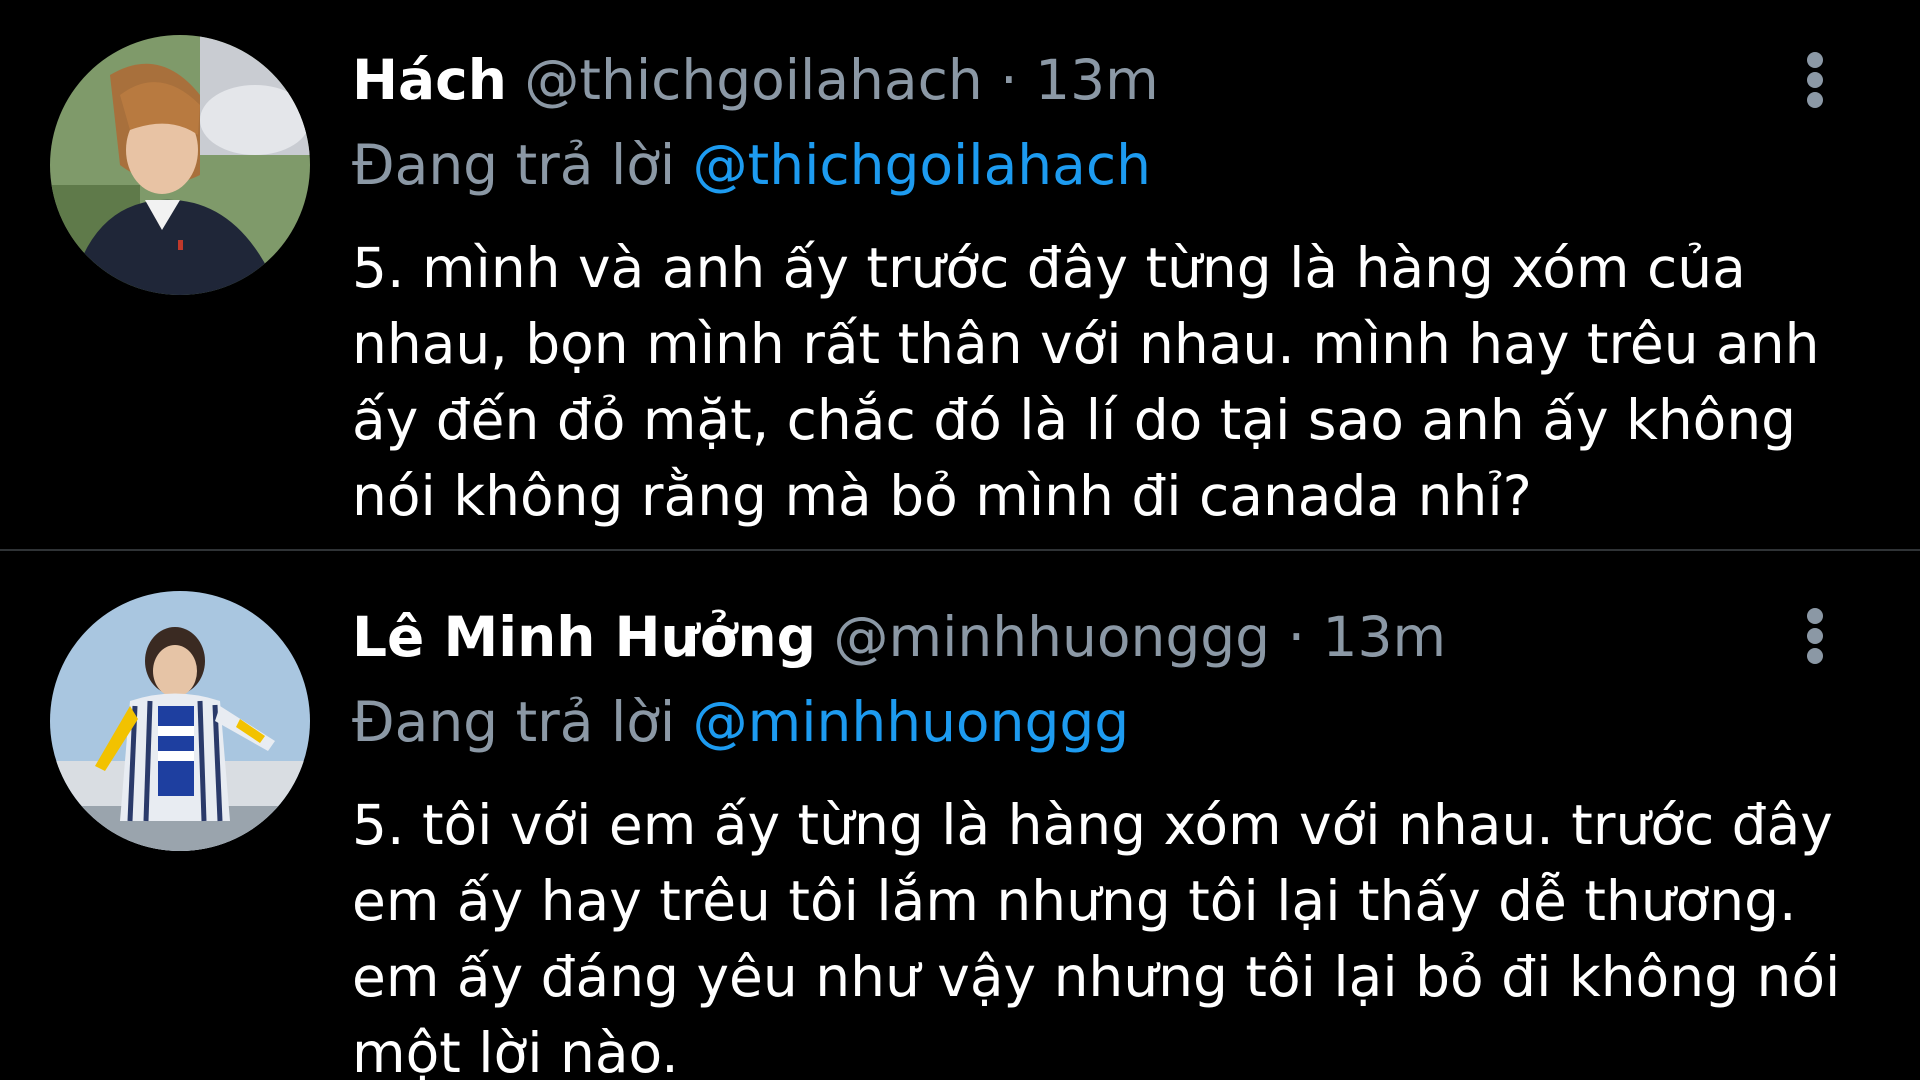 The height and width of the screenshot is (1080, 1920). Describe the element at coordinates (515, 1050) in the screenshot. I see `tweet-text-line: một lời nào.` at that location.